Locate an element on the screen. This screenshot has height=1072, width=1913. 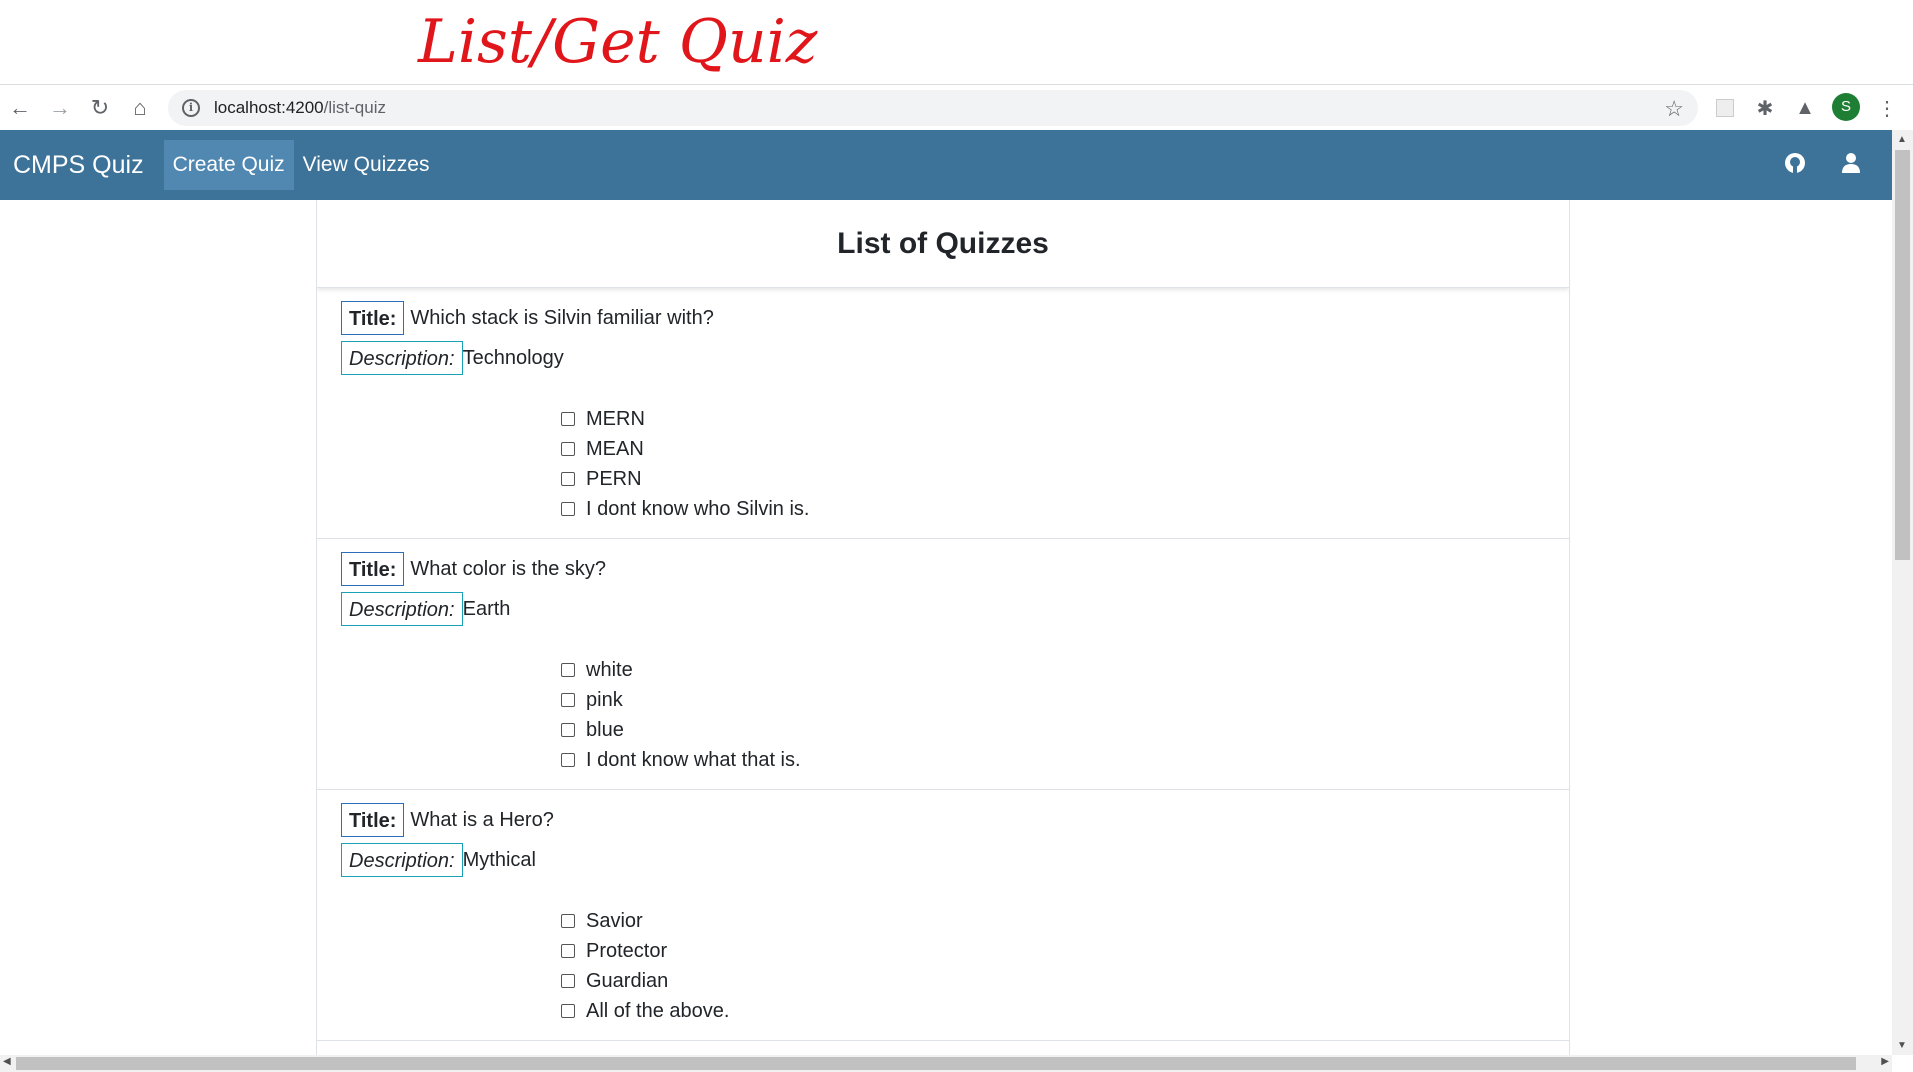
option-item: pink is located at coordinates (681, 700).